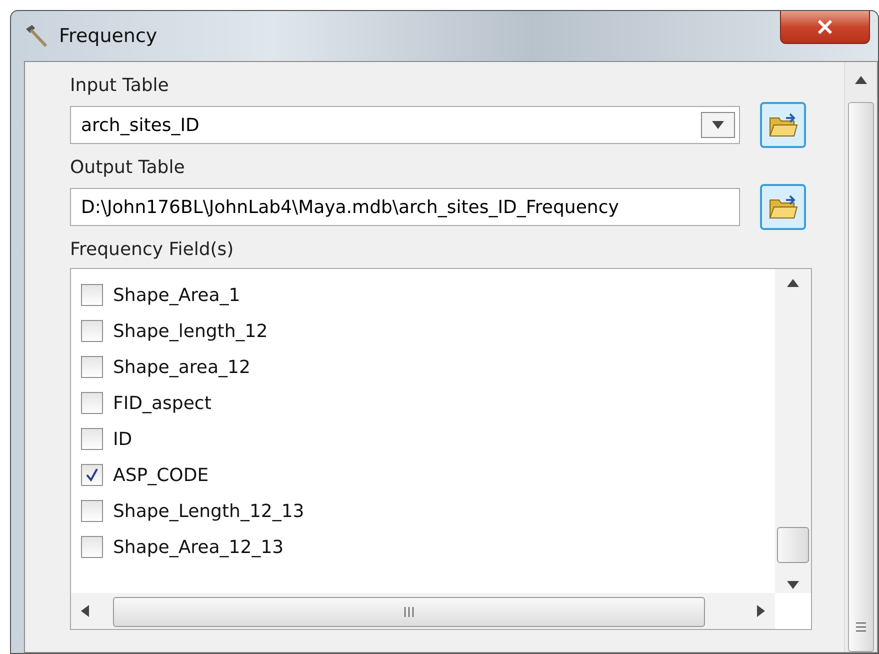  I want to click on scroll-down-arrow-icon, so click(793, 585).